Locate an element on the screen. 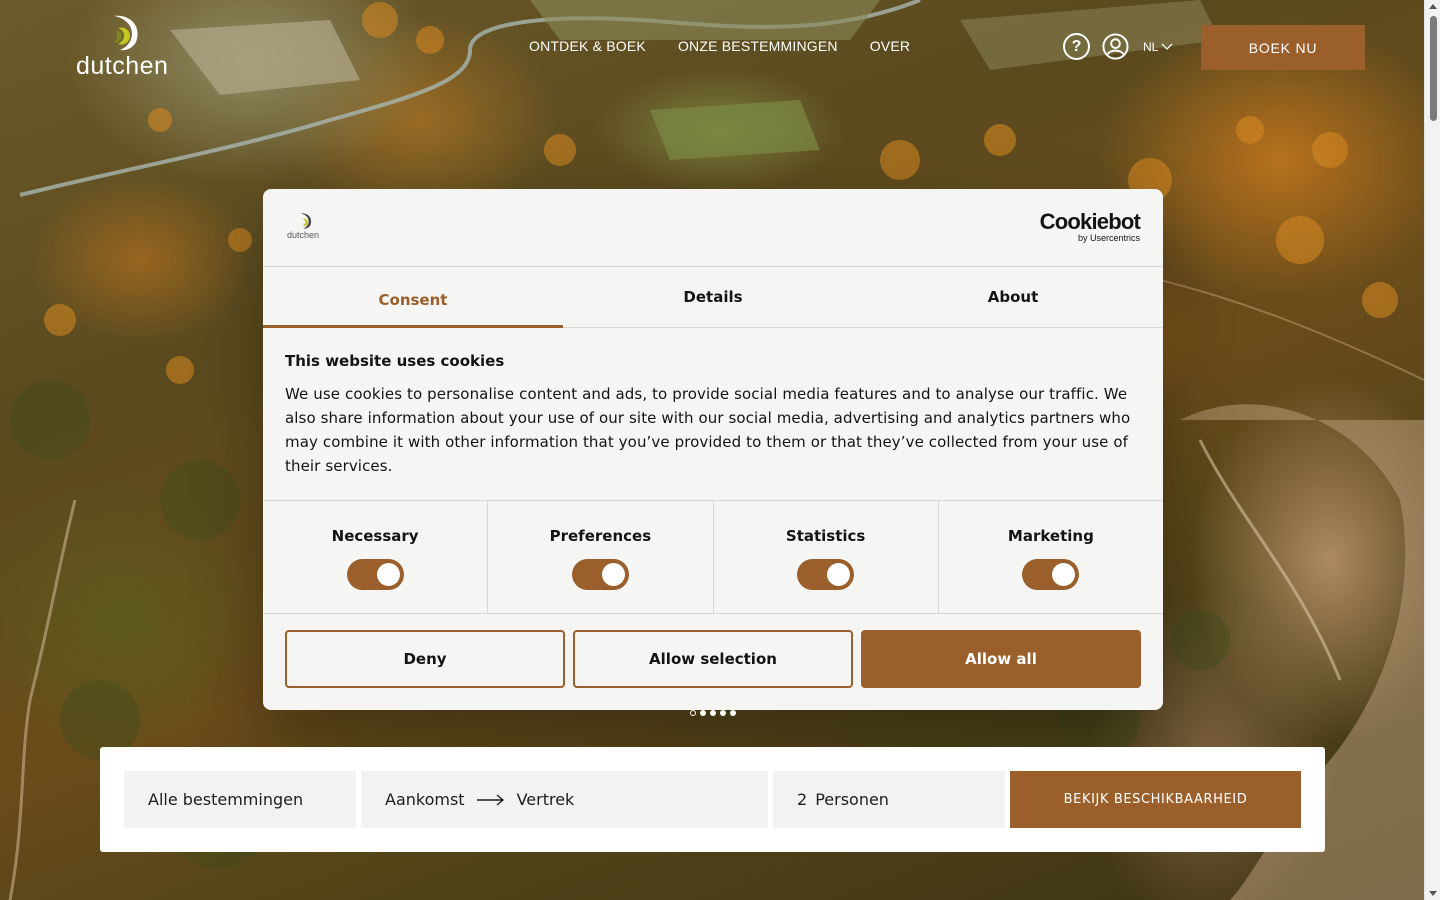 Image resolution: width=1440 pixels, height=900 pixels. allow-all-button: Allow all is located at coordinates (1001, 659).